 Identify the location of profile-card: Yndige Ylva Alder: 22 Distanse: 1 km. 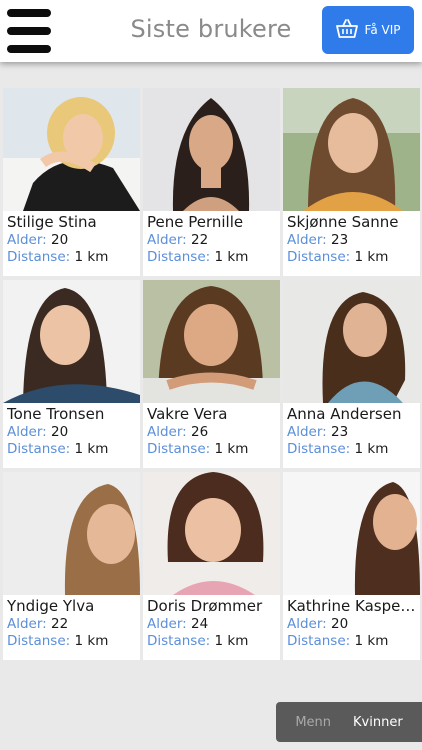
(71, 566).